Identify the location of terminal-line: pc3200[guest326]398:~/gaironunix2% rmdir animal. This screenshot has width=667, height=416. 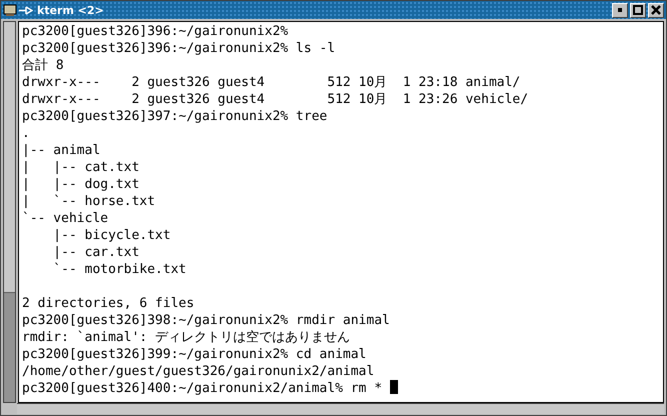
(206, 320).